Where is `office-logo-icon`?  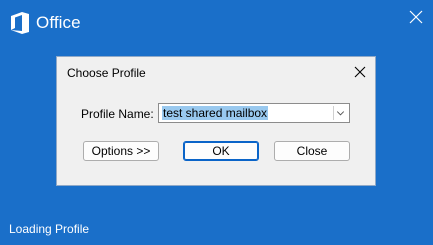
office-logo-icon is located at coordinates (20, 23).